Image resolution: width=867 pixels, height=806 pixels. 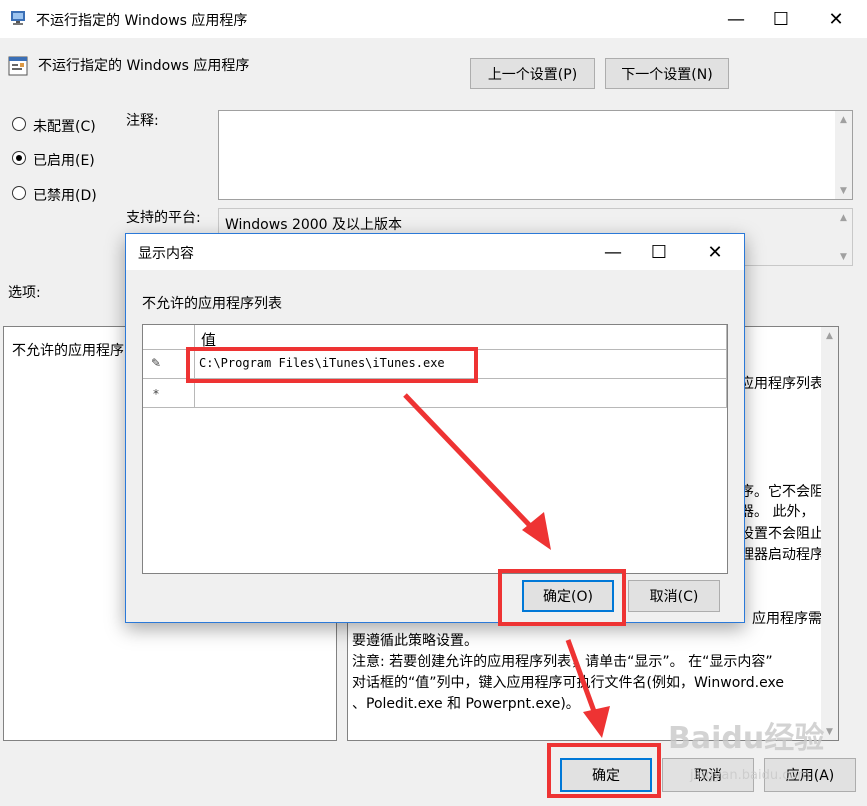 What do you see at coordinates (470, 463) in the screenshot?
I see `arrow-to-dialog-ok` at bounding box center [470, 463].